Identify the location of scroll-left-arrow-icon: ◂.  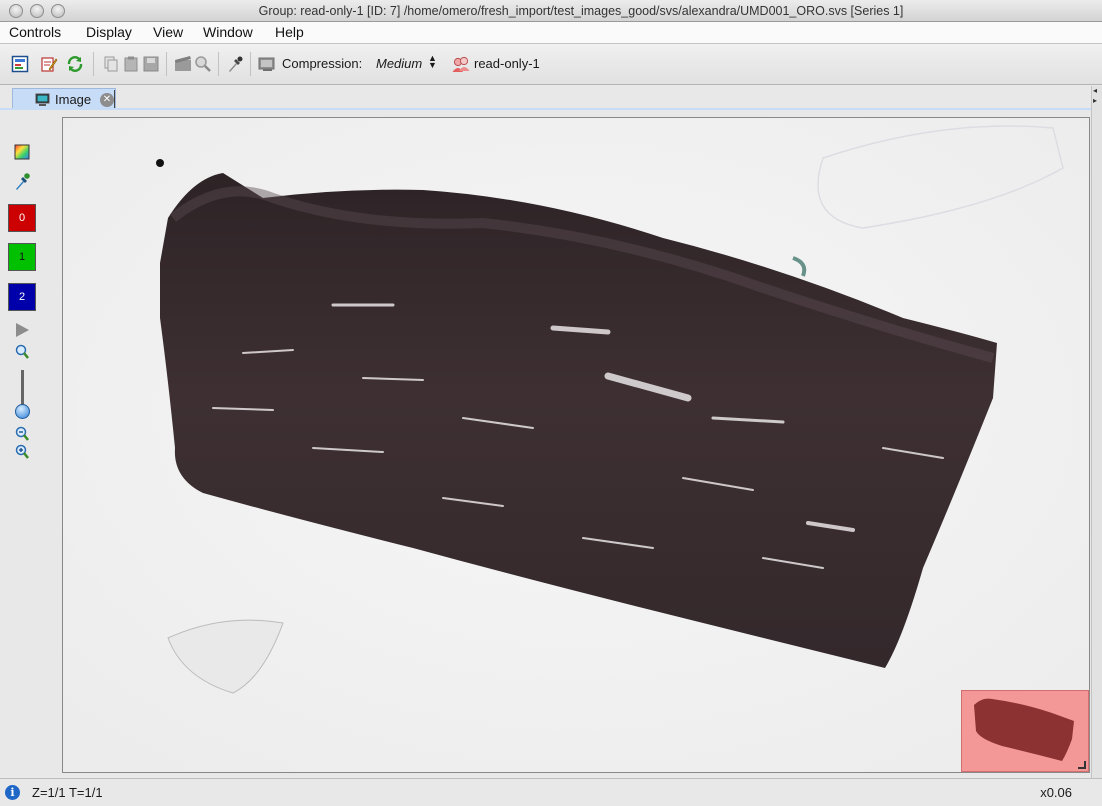
(1095, 90).